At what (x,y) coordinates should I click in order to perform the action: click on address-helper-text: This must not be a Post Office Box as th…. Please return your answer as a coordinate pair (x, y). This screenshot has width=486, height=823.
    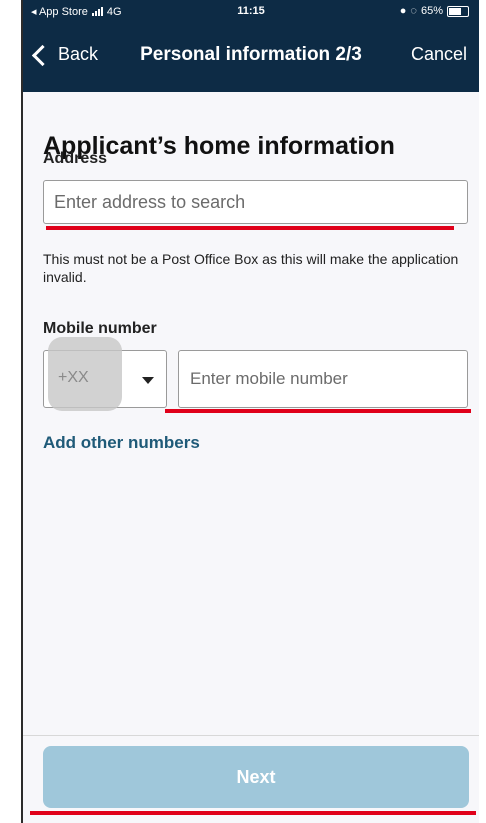
    Looking at the image, I should click on (251, 268).